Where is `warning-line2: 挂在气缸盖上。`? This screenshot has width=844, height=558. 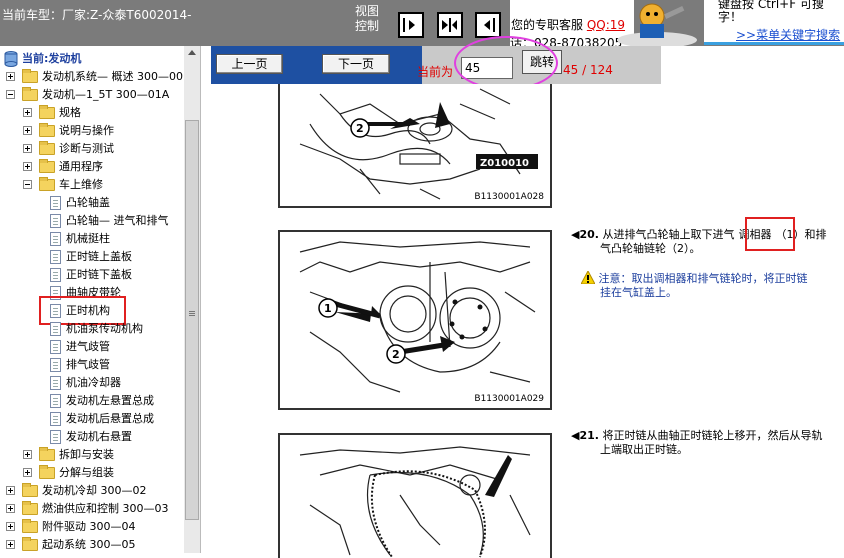
warning-line2: 挂在气缸盖上。 is located at coordinates (638, 292).